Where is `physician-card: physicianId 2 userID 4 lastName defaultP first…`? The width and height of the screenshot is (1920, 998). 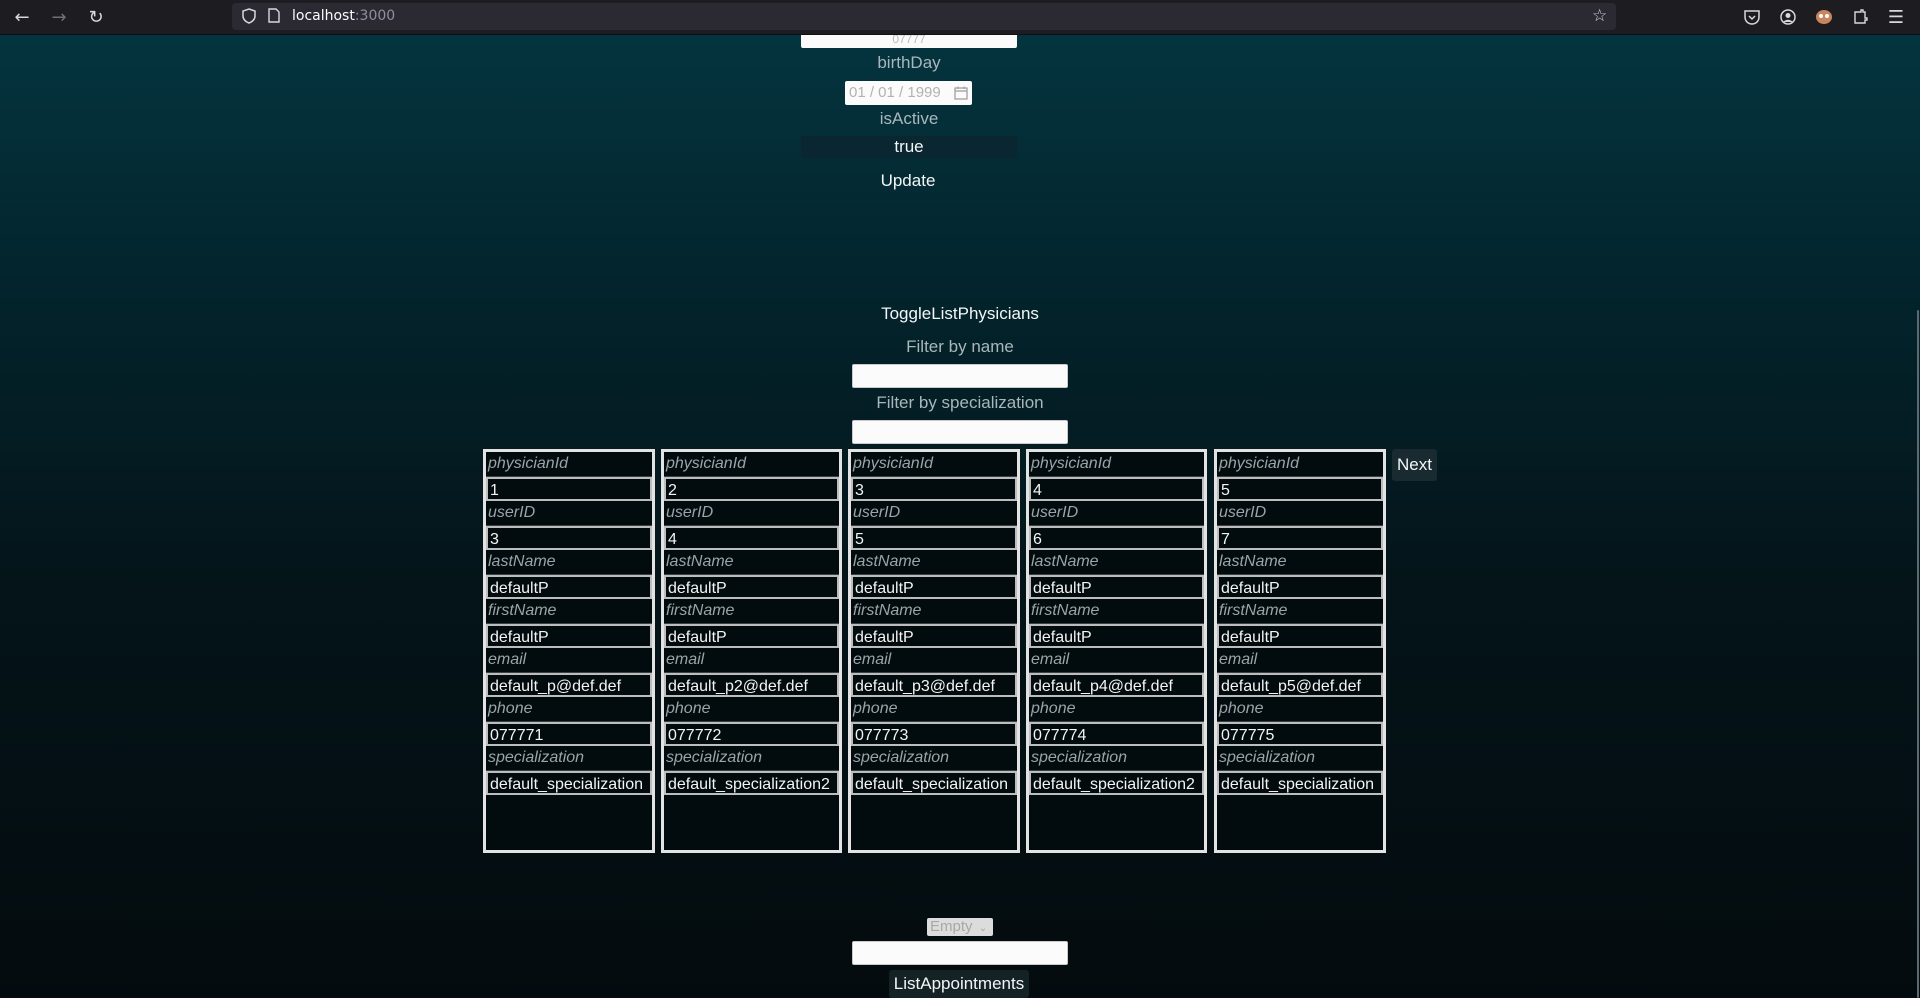
physician-card: physicianId 2 userID 4 lastName defaultP first… is located at coordinates (751, 651).